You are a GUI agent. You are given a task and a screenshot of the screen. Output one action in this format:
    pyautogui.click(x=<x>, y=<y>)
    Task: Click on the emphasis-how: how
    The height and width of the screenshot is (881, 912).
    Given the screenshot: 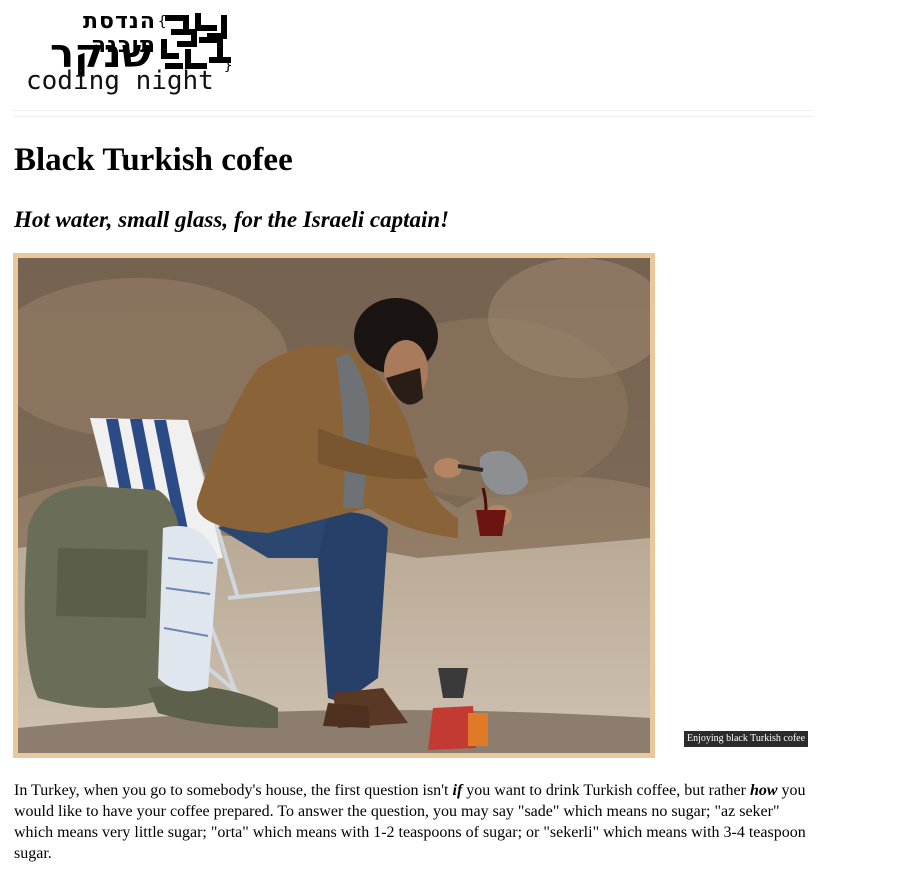 What is the action you would take?
    pyautogui.click(x=763, y=790)
    